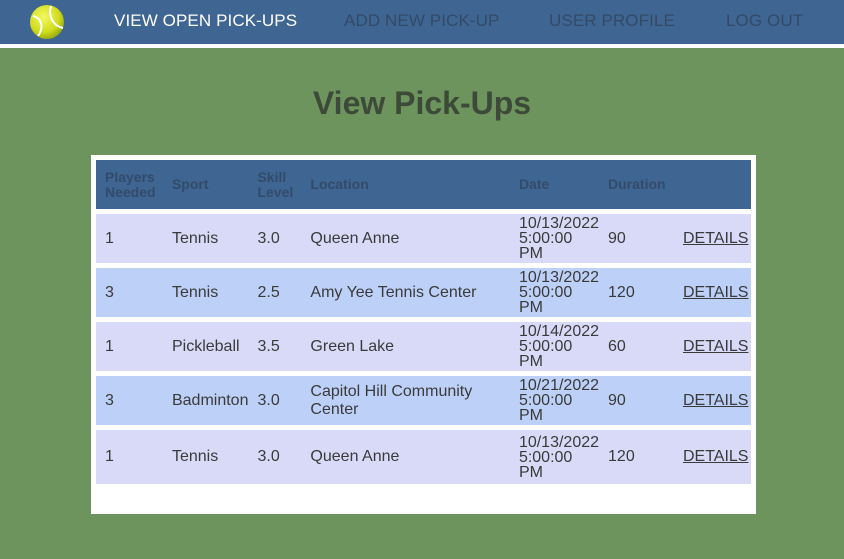 Image resolution: width=844 pixels, height=559 pixels. I want to click on cell-duration: 60, so click(636, 349).